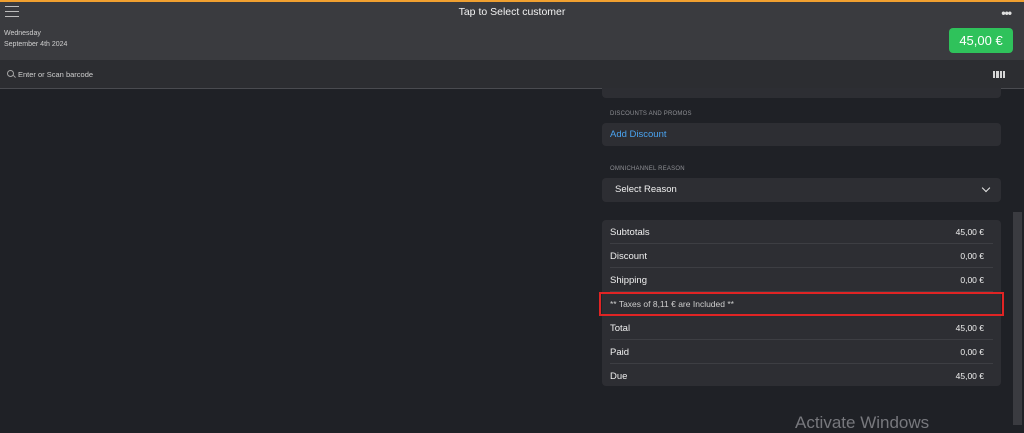  Describe the element at coordinates (999, 74) in the screenshot. I see `barcode-icon` at that location.